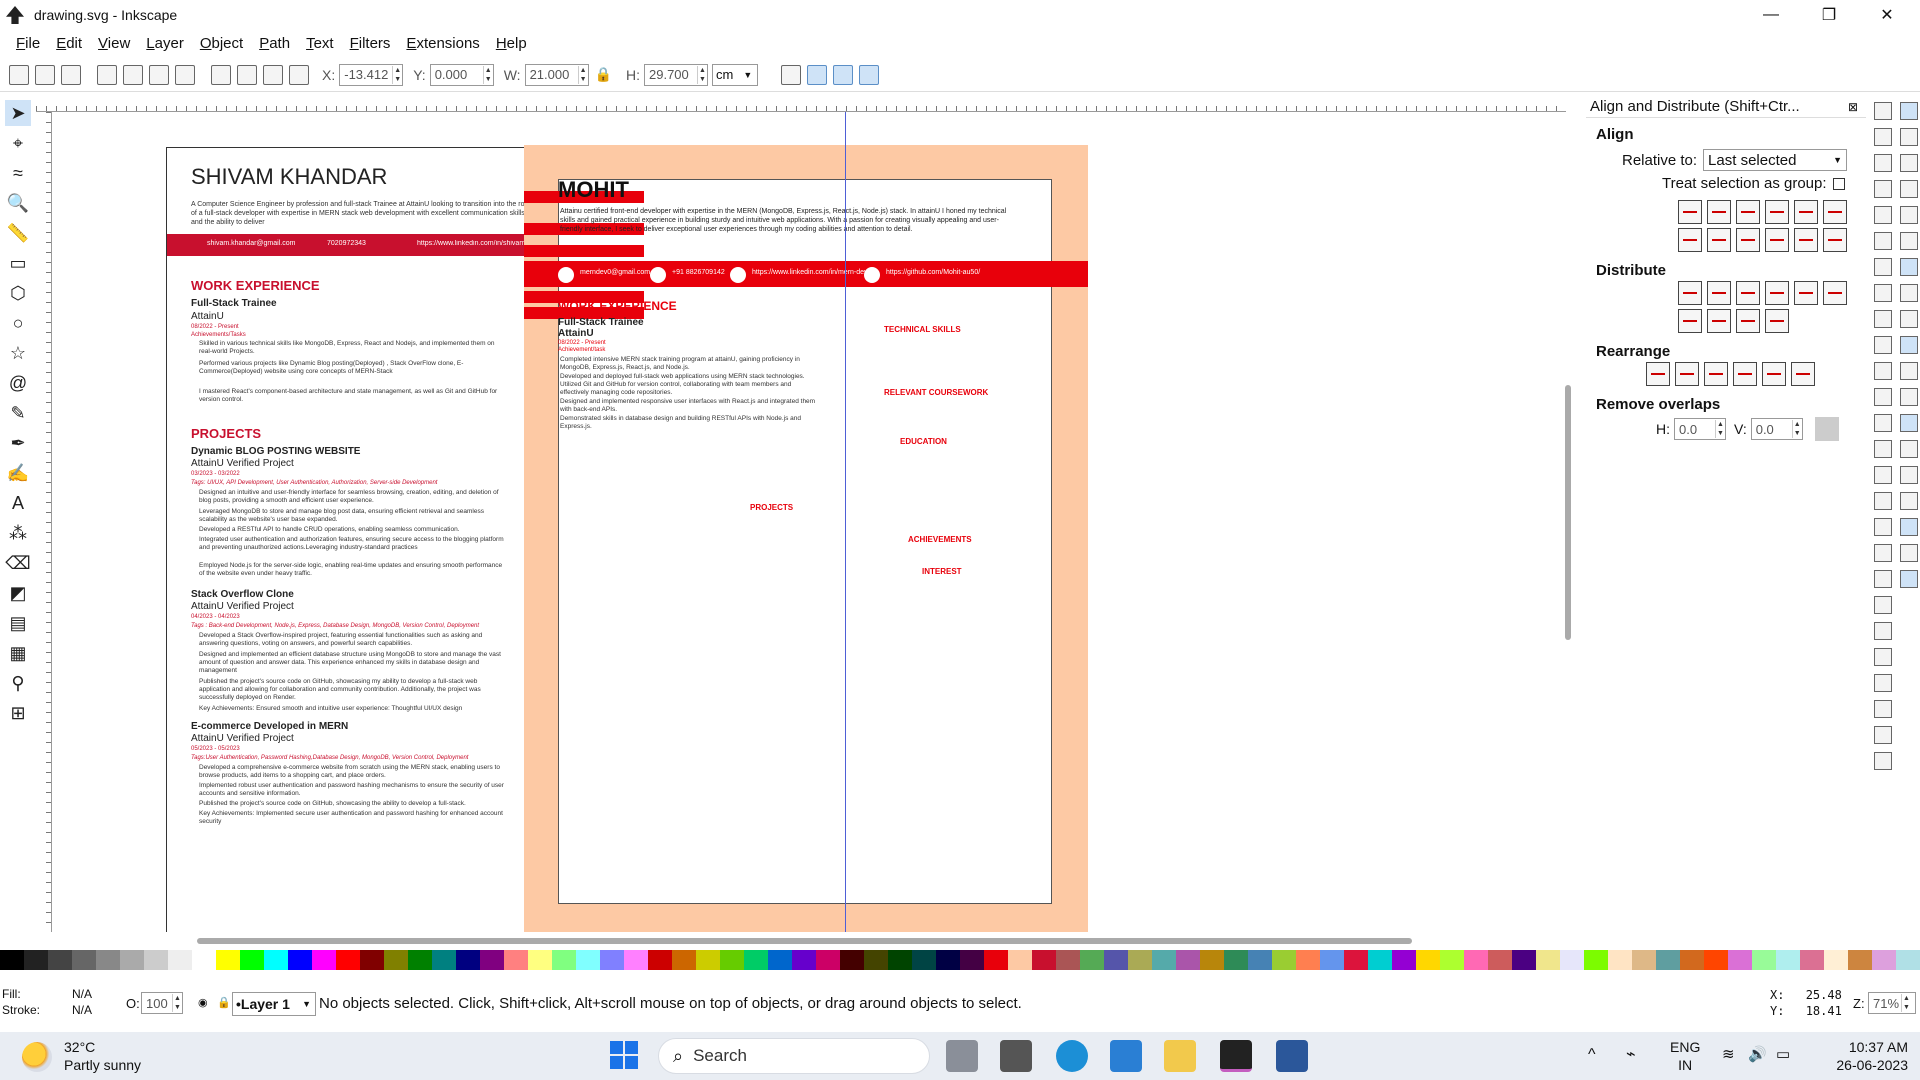 The image size is (1920, 1080). I want to click on horizontal-scrollbar, so click(804, 941).